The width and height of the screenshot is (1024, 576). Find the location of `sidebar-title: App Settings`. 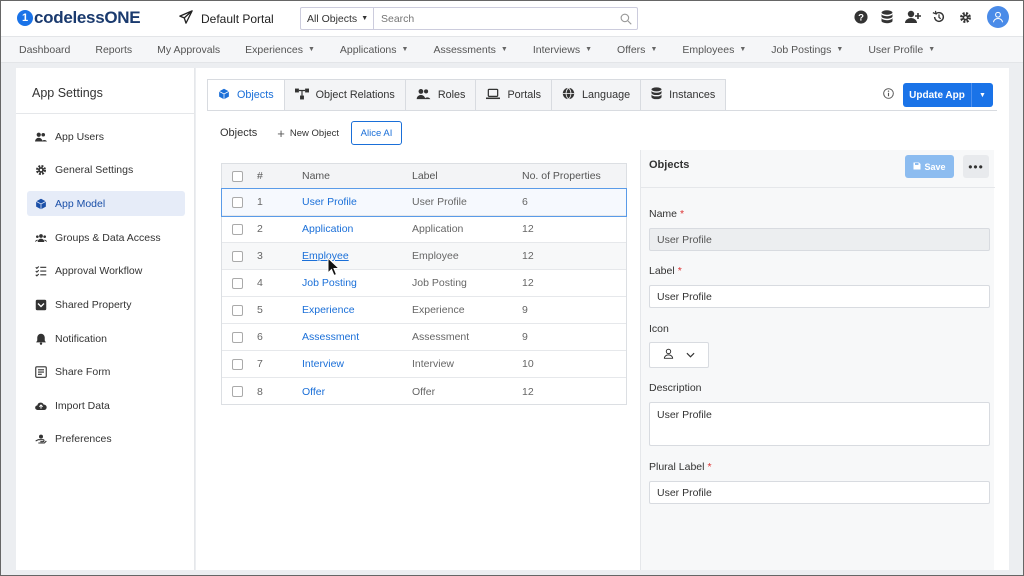

sidebar-title: App Settings is located at coordinates (67, 93).